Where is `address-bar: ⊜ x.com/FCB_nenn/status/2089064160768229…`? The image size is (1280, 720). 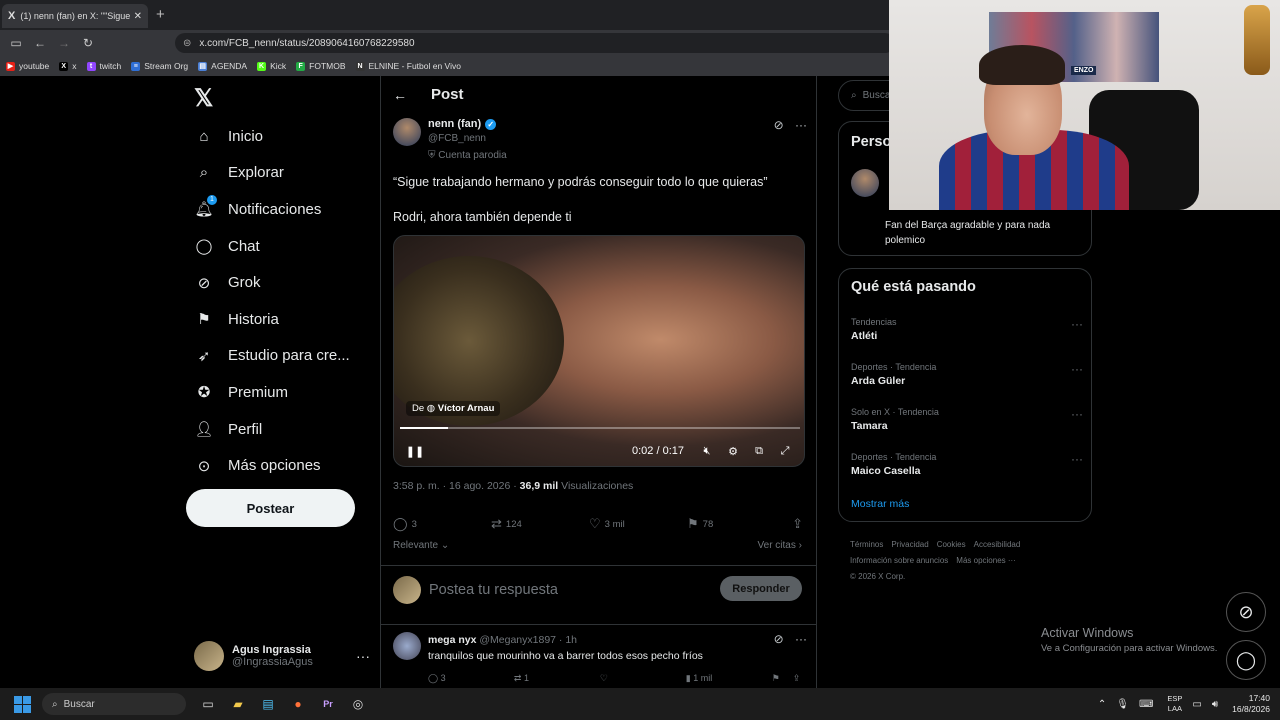
address-bar: ⊜ x.com/FCB_nenn/status/2089064160768229… is located at coordinates (535, 43).